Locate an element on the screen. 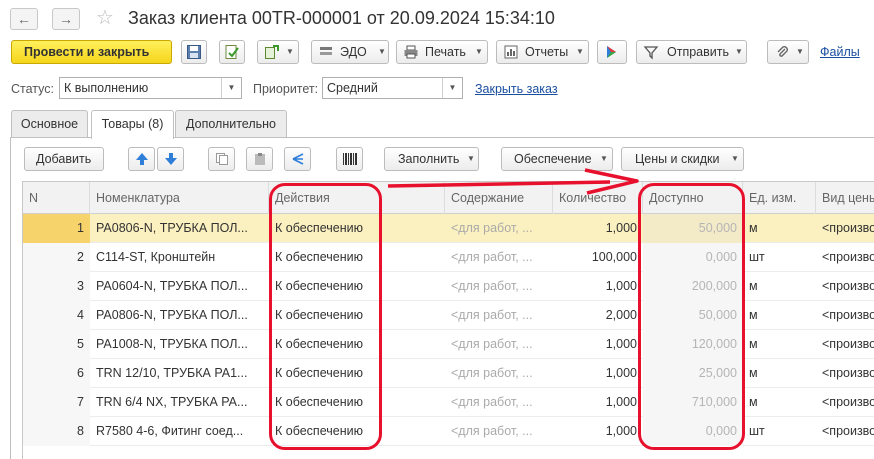 Image resolution: width=874 pixels, height=459 pixels. move-down-button is located at coordinates (170, 159).